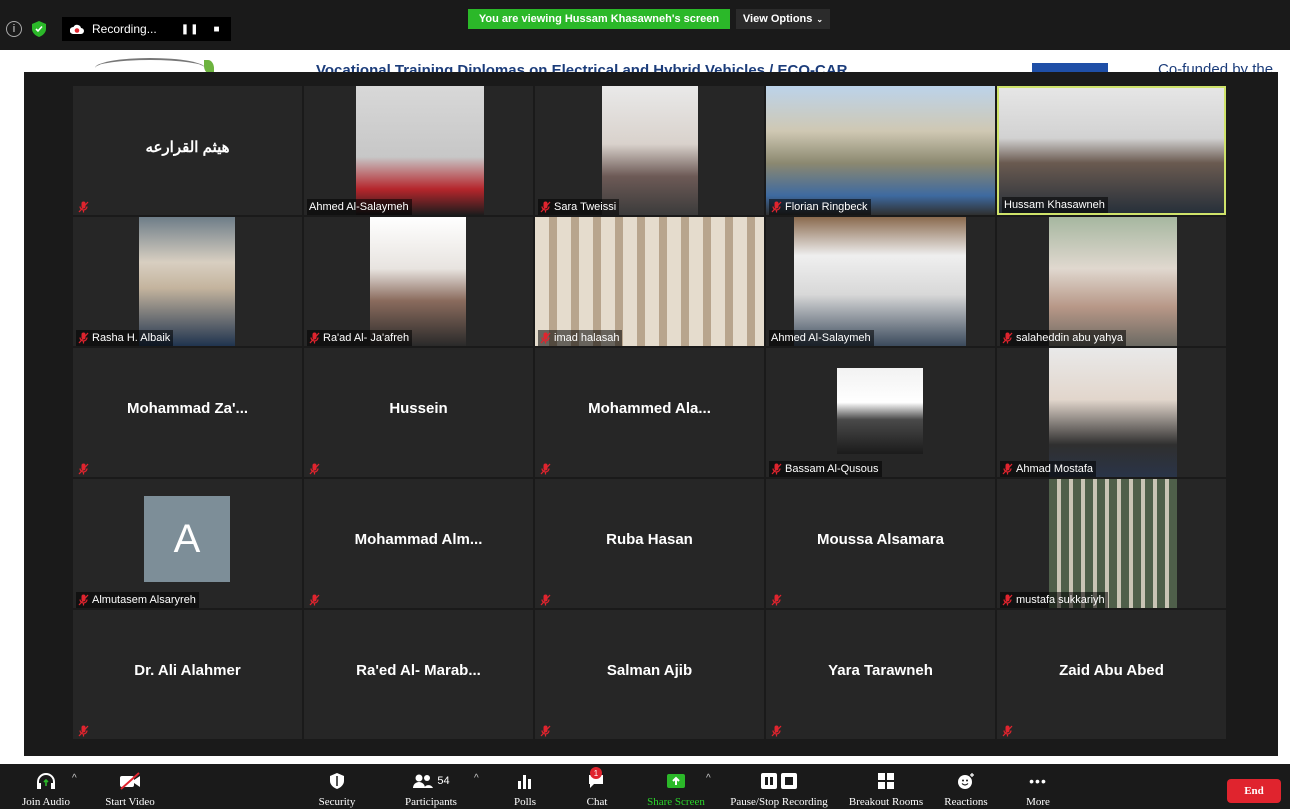 The image size is (1290, 809). What do you see at coordinates (337, 786) in the screenshot?
I see `security-button: Security` at bounding box center [337, 786].